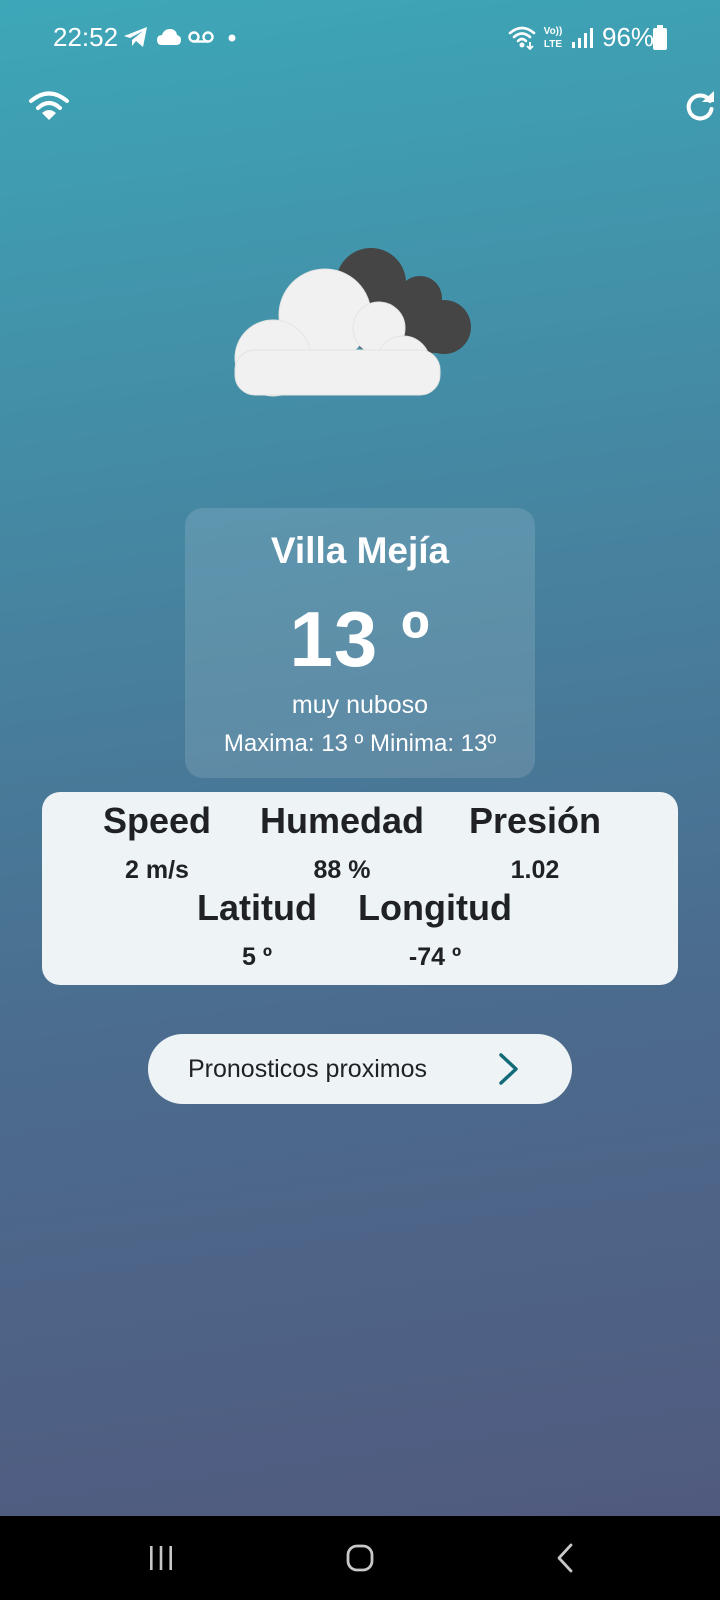  I want to click on chevron-right-icon, so click(508, 1069).